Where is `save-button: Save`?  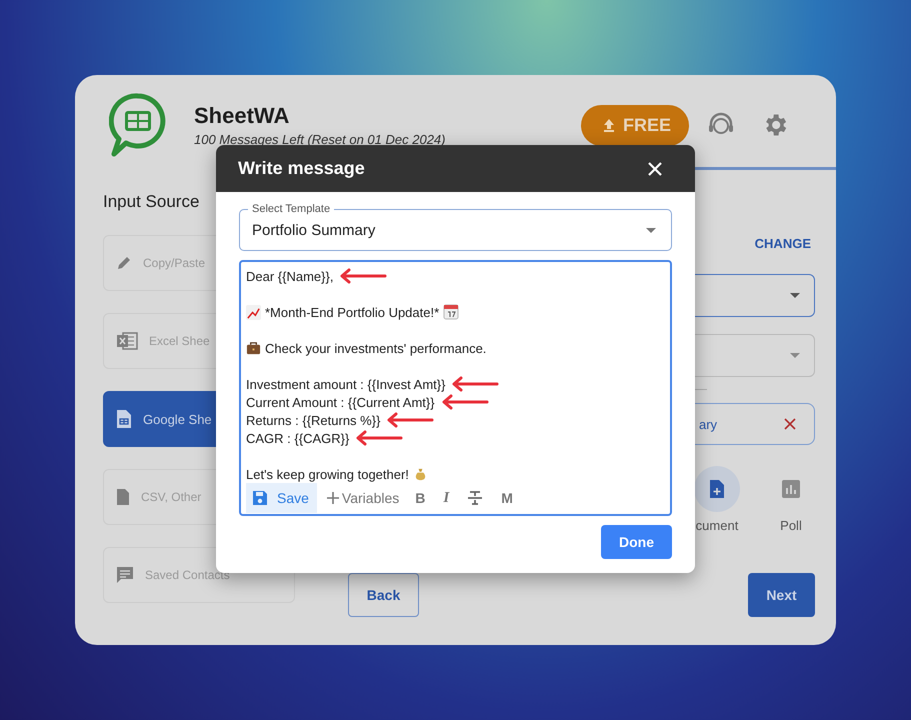 save-button: Save is located at coordinates (281, 498).